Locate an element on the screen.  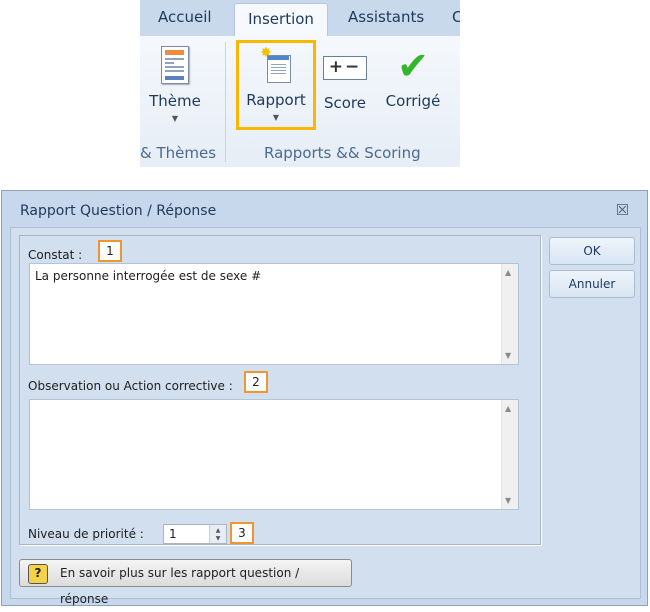
corrige-label: Corrigé is located at coordinates (413, 101).